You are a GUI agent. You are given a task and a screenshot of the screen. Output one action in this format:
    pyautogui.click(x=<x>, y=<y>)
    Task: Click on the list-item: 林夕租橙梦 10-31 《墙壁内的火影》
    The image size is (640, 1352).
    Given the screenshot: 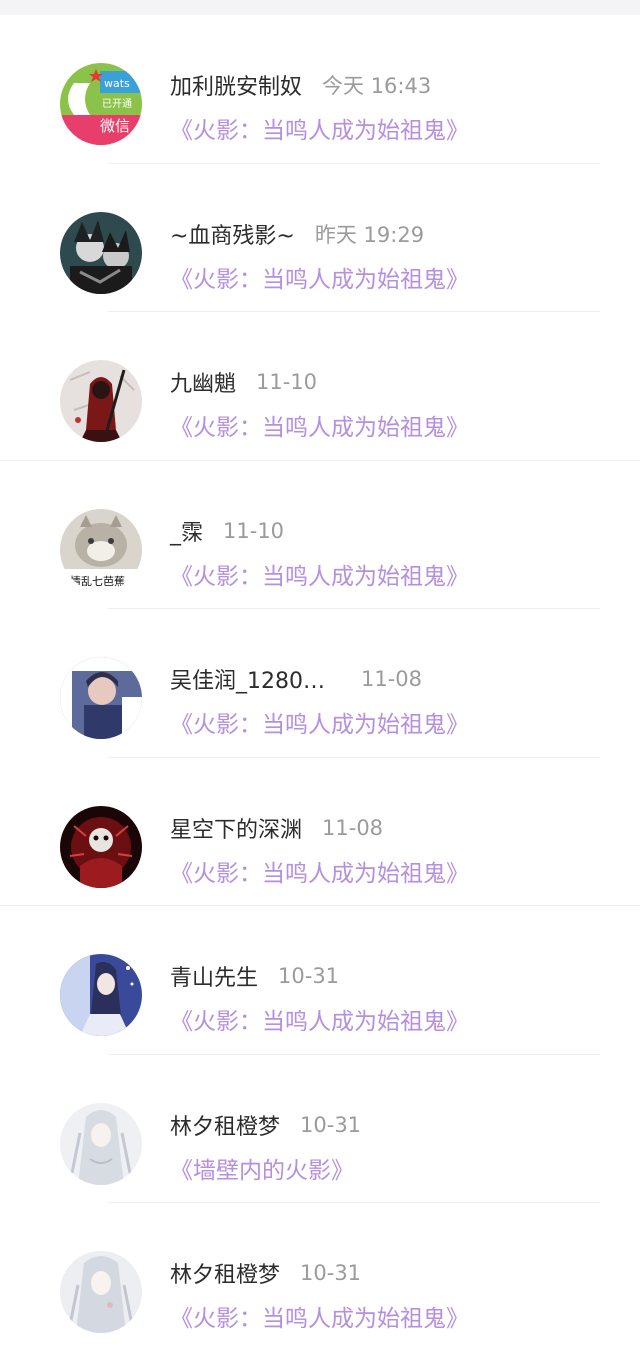 What is the action you would take?
    pyautogui.click(x=320, y=1129)
    